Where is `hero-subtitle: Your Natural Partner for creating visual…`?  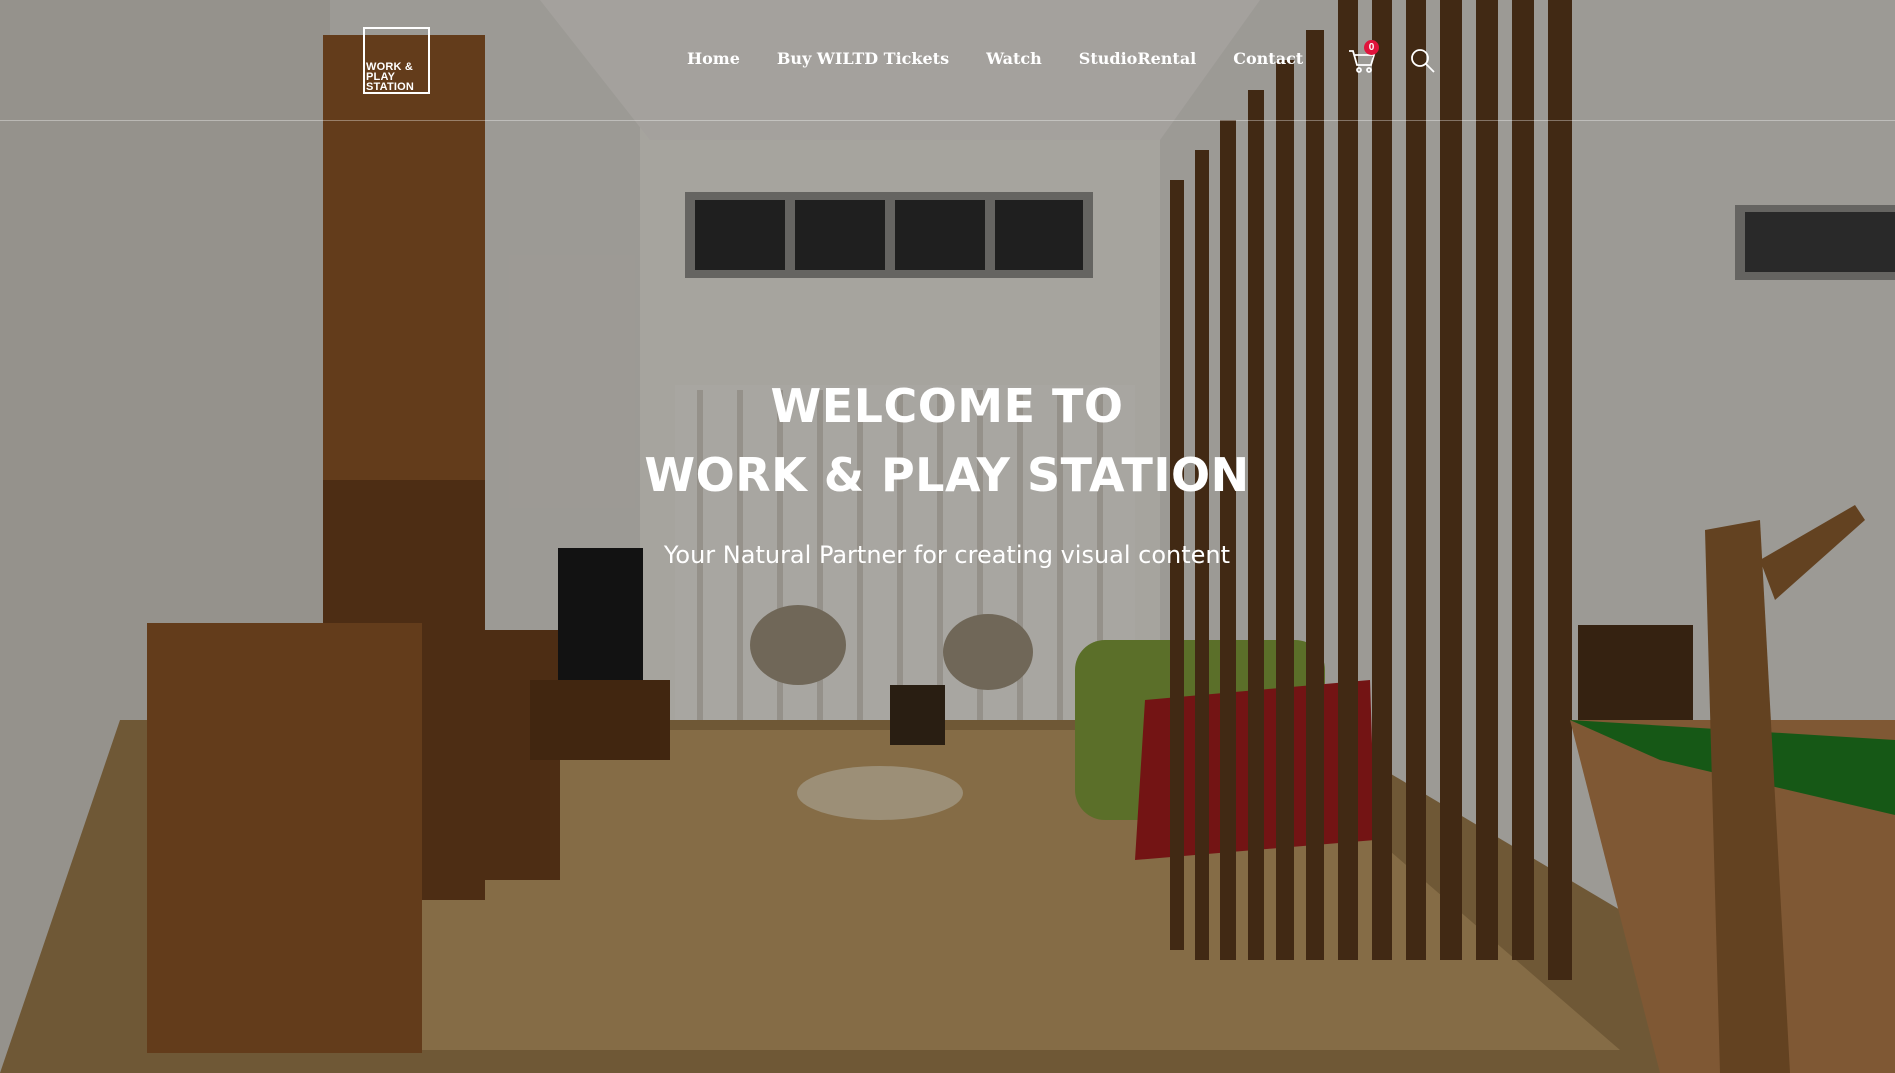
hero-subtitle: Your Natural Partner for creating visual… is located at coordinates (947, 555).